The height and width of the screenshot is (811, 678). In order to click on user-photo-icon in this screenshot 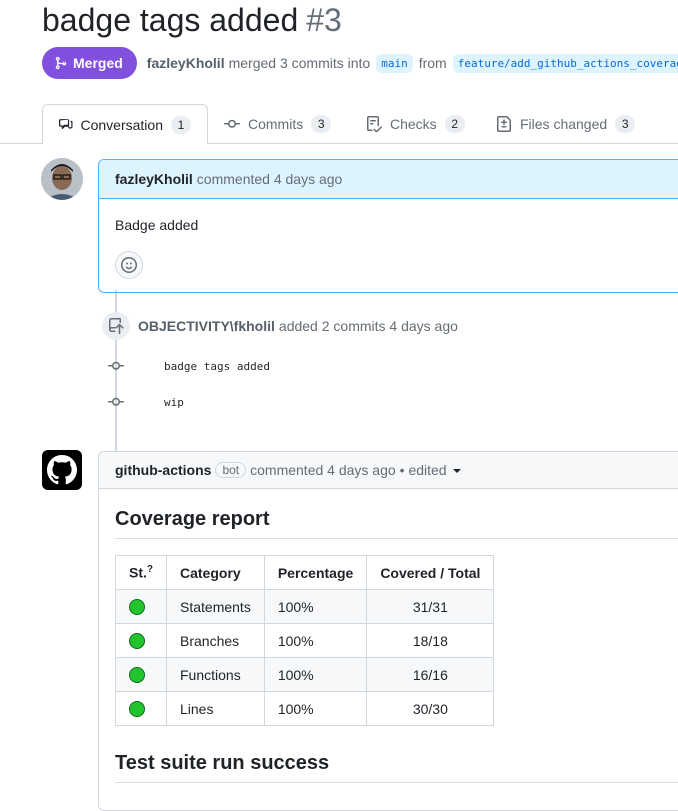, I will do `click(62, 179)`.